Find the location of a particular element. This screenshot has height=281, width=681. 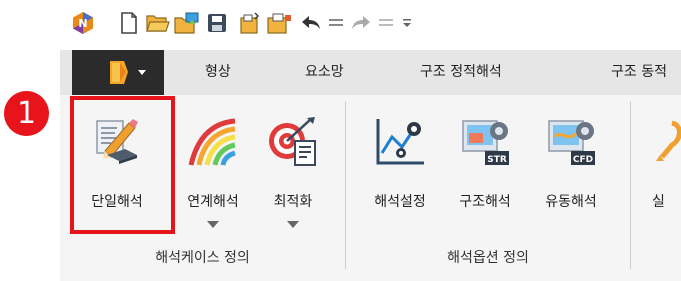

run-button: 실 is located at coordinates (659, 170).